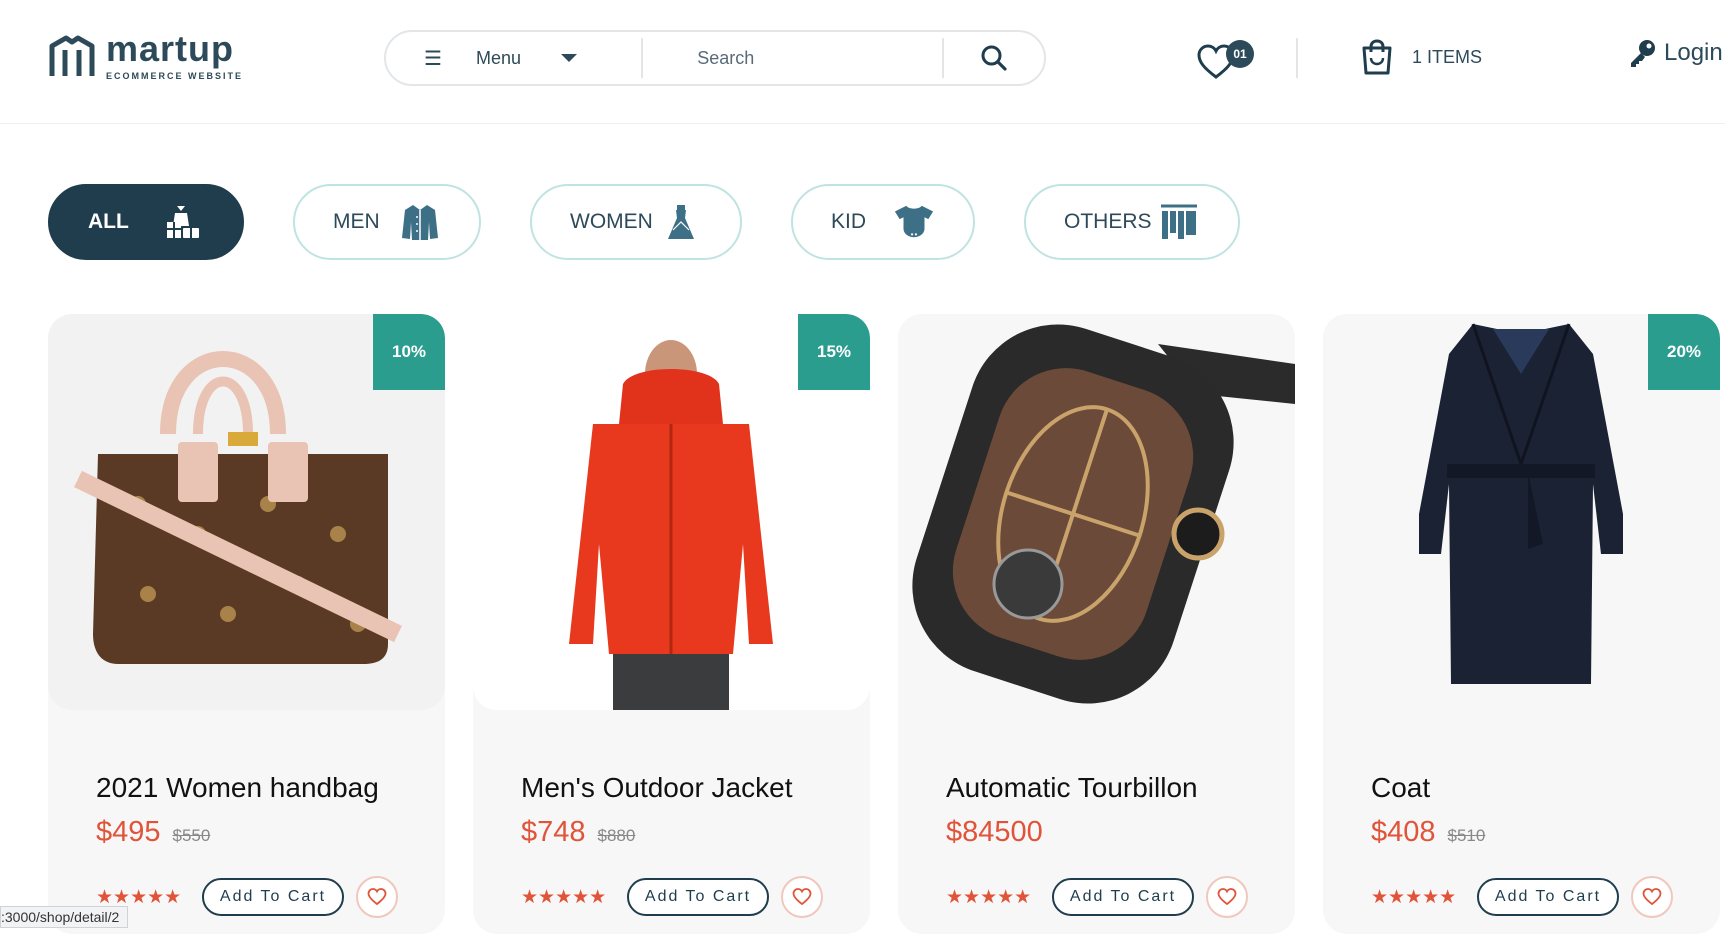 The width and height of the screenshot is (1725, 934). I want to click on category-label: KID, so click(849, 221).